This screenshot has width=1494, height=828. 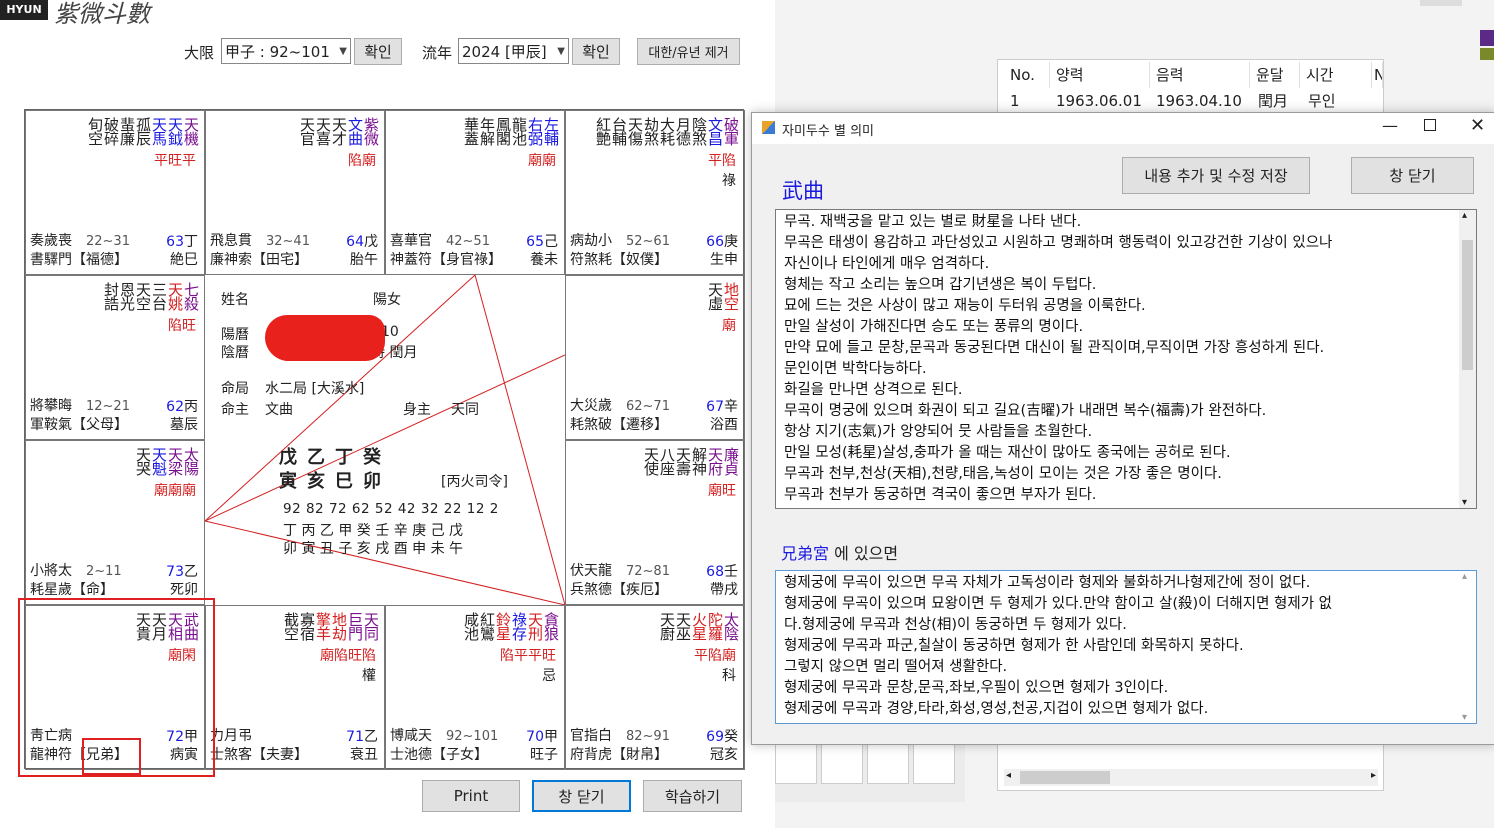 I want to click on star-name: 陰煞, so click(x=699, y=131).